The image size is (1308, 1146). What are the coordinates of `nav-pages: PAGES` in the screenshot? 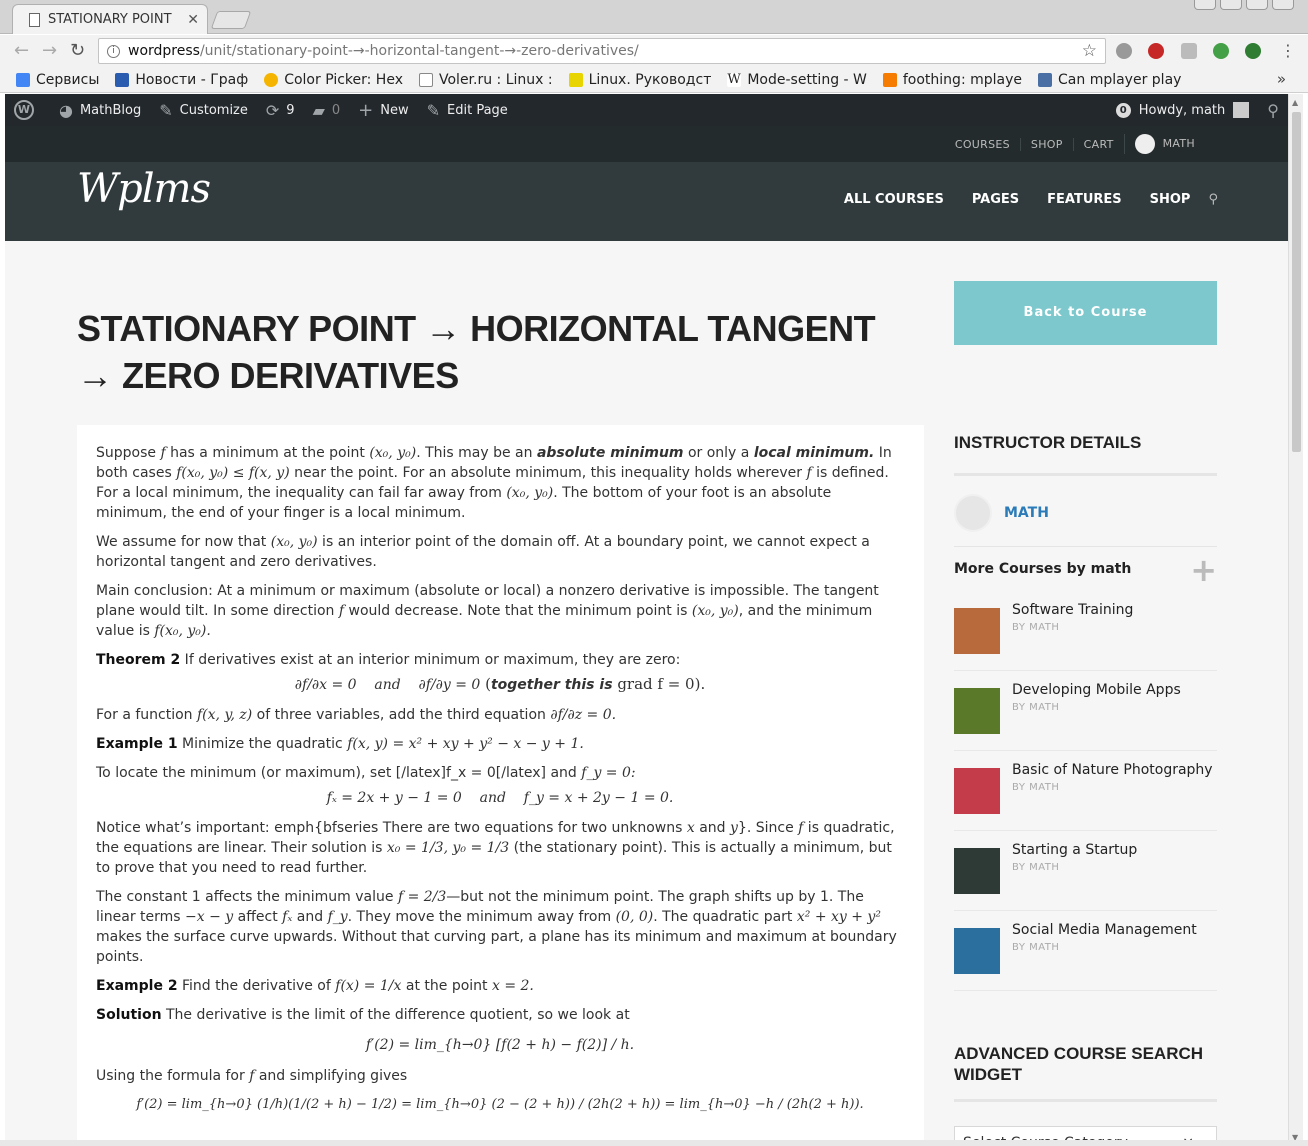 It's located at (995, 199).